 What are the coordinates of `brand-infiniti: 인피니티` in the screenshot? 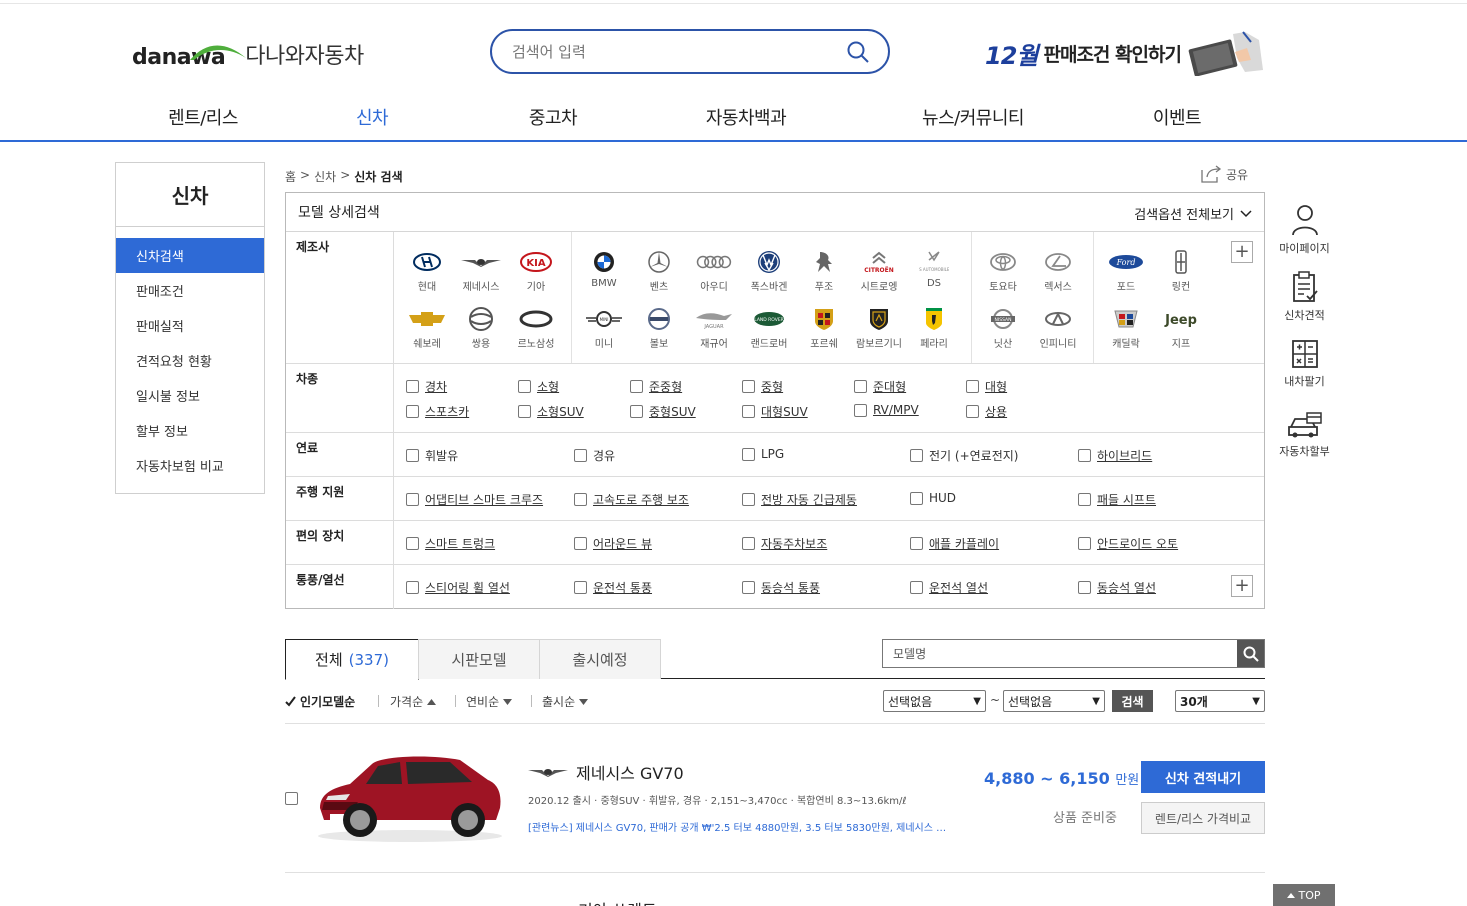 It's located at (1058, 328).